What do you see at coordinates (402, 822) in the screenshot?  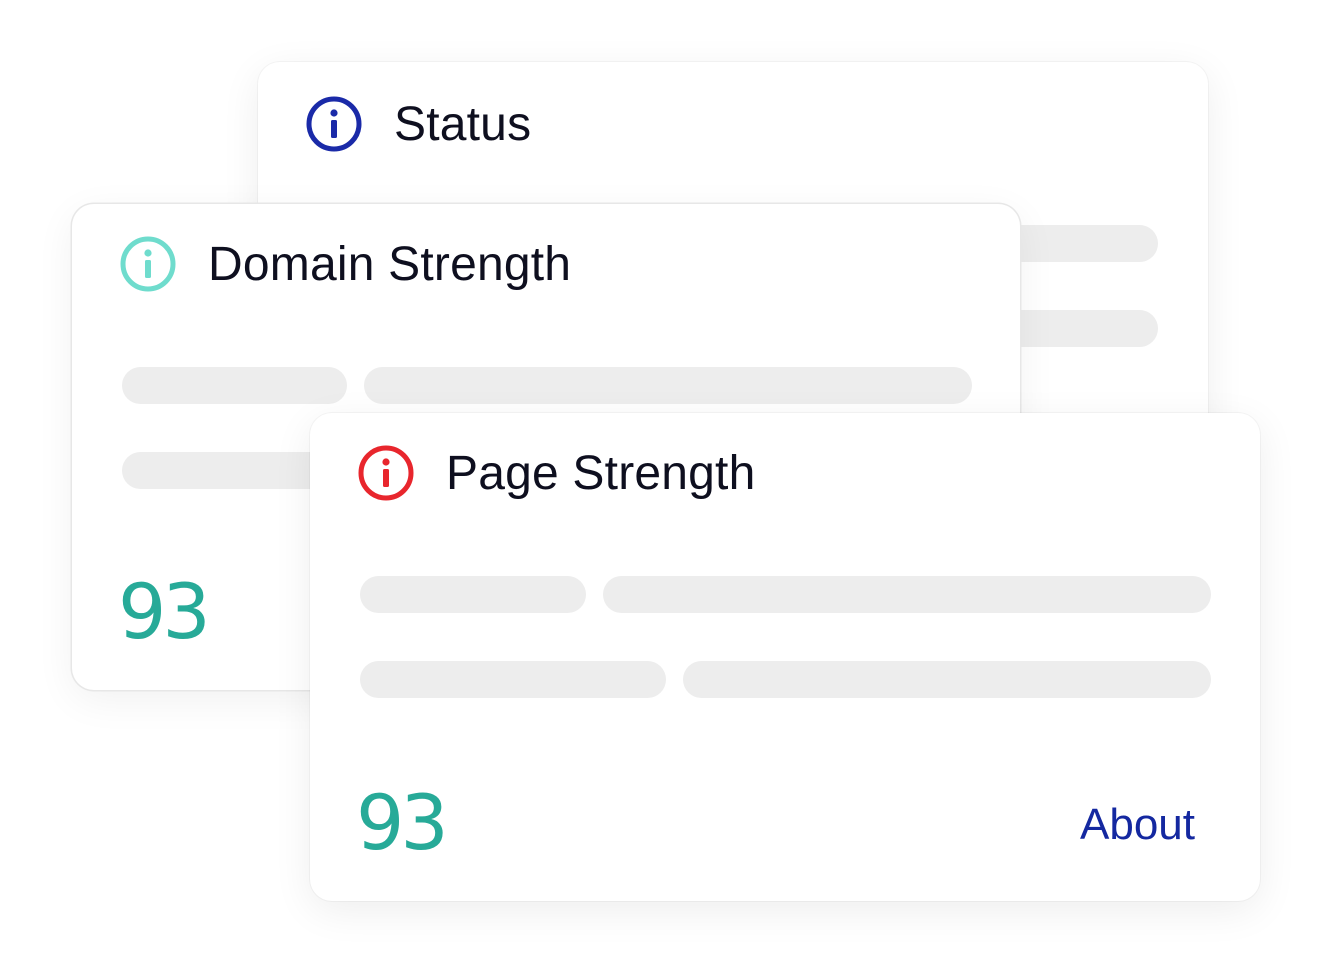 I see `page-strength-score: 93` at bounding box center [402, 822].